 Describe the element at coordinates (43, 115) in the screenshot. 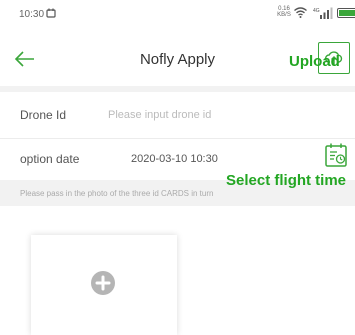

I see `drone-id-label: Drone Id` at that location.